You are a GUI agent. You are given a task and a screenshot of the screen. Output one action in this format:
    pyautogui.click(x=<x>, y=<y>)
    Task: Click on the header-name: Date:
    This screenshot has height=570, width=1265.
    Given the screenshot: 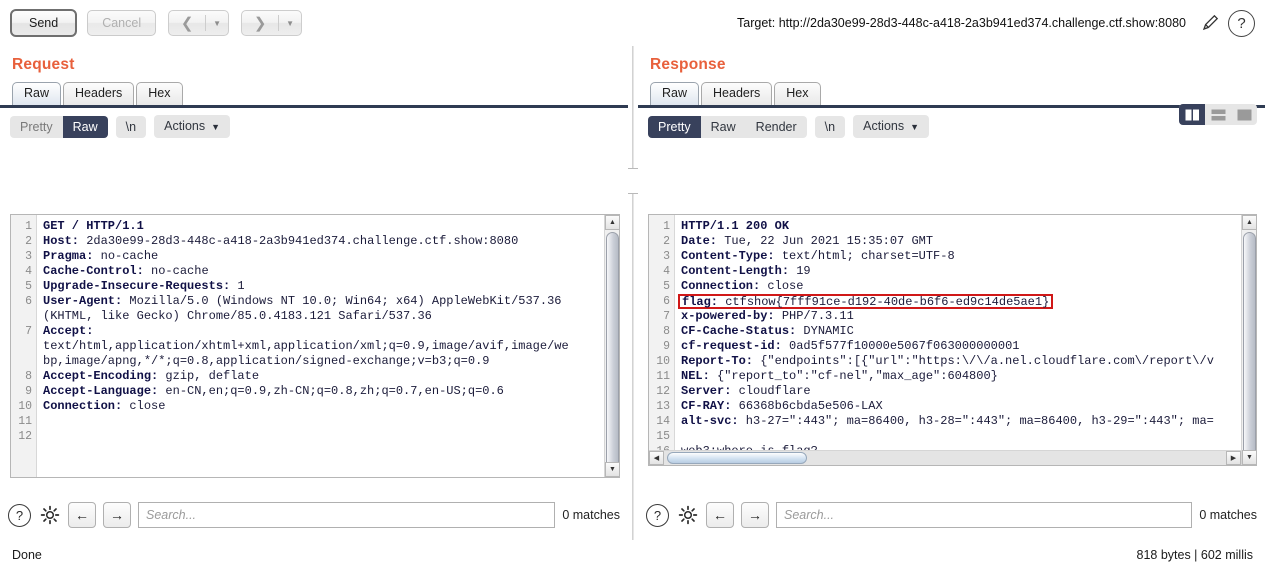 What is the action you would take?
    pyautogui.click(x=699, y=241)
    